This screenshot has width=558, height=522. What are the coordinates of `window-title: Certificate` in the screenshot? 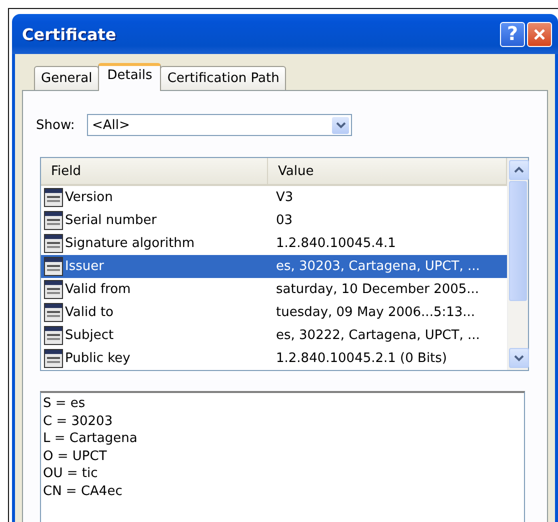 It's located at (70, 34).